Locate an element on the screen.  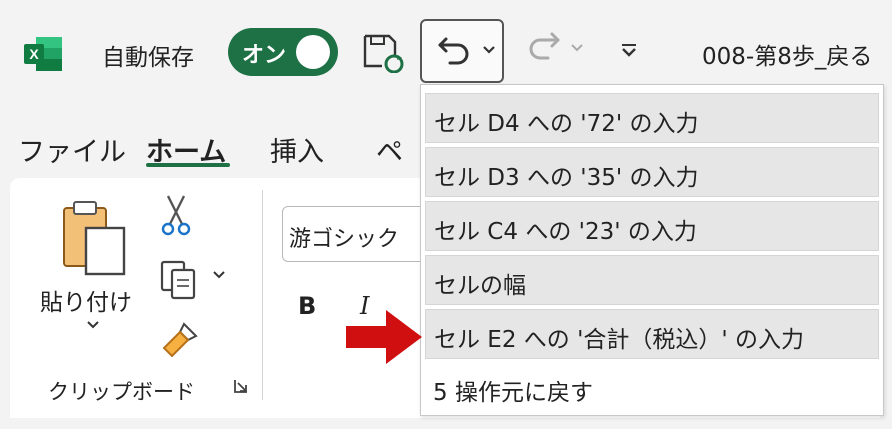
undo-count-label: 5 操作元に戻す is located at coordinates (513, 393).